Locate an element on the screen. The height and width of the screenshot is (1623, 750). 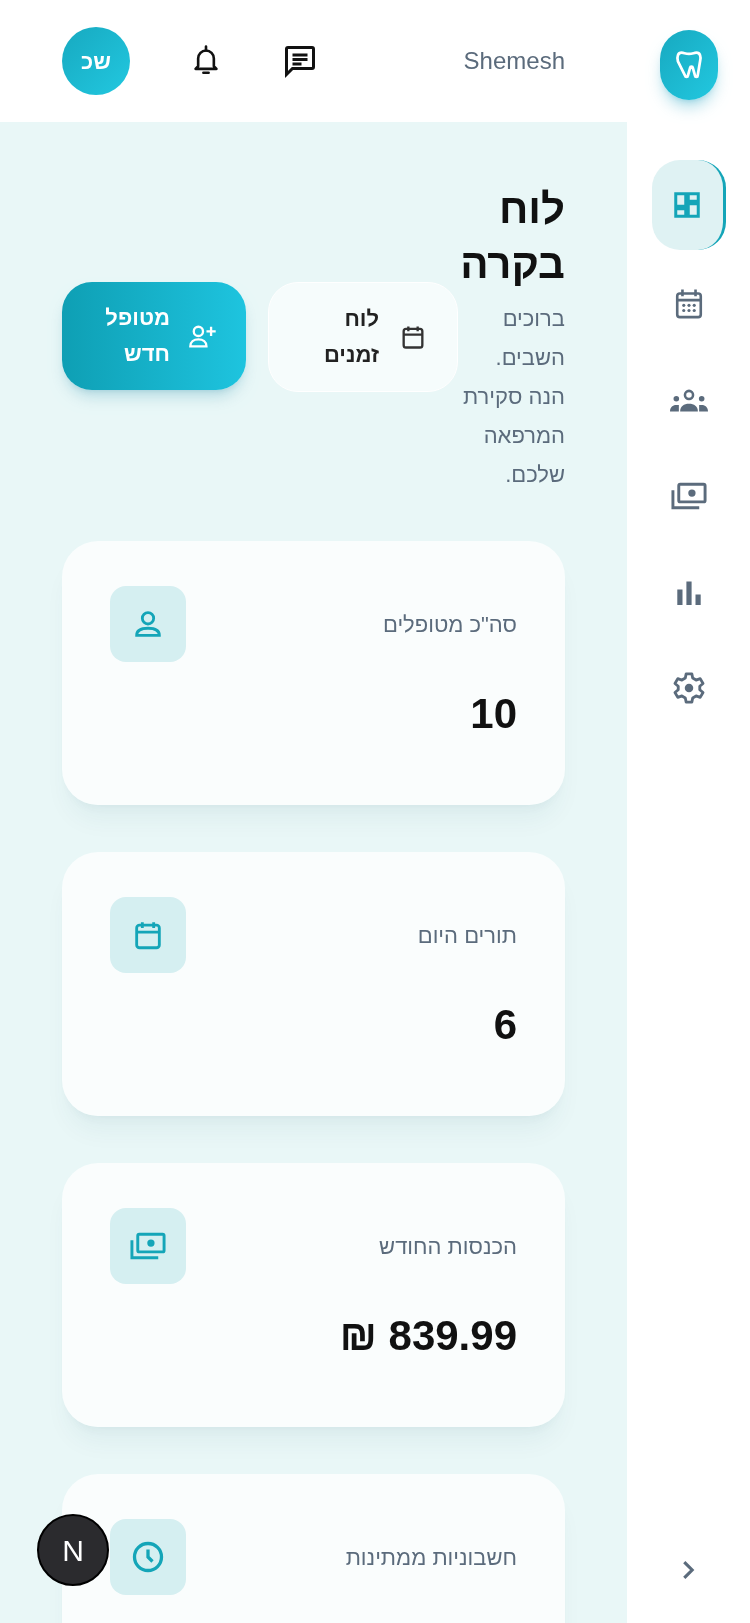
page-subtitle: ברוכים השבים. הנה סקירת המרפאה שלכם. is located at coordinates (513, 397).